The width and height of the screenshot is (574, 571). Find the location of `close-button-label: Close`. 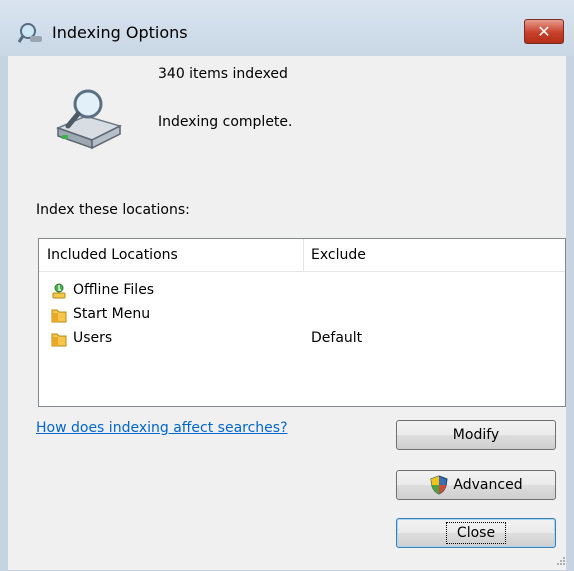

close-button-label: Close is located at coordinates (476, 533).